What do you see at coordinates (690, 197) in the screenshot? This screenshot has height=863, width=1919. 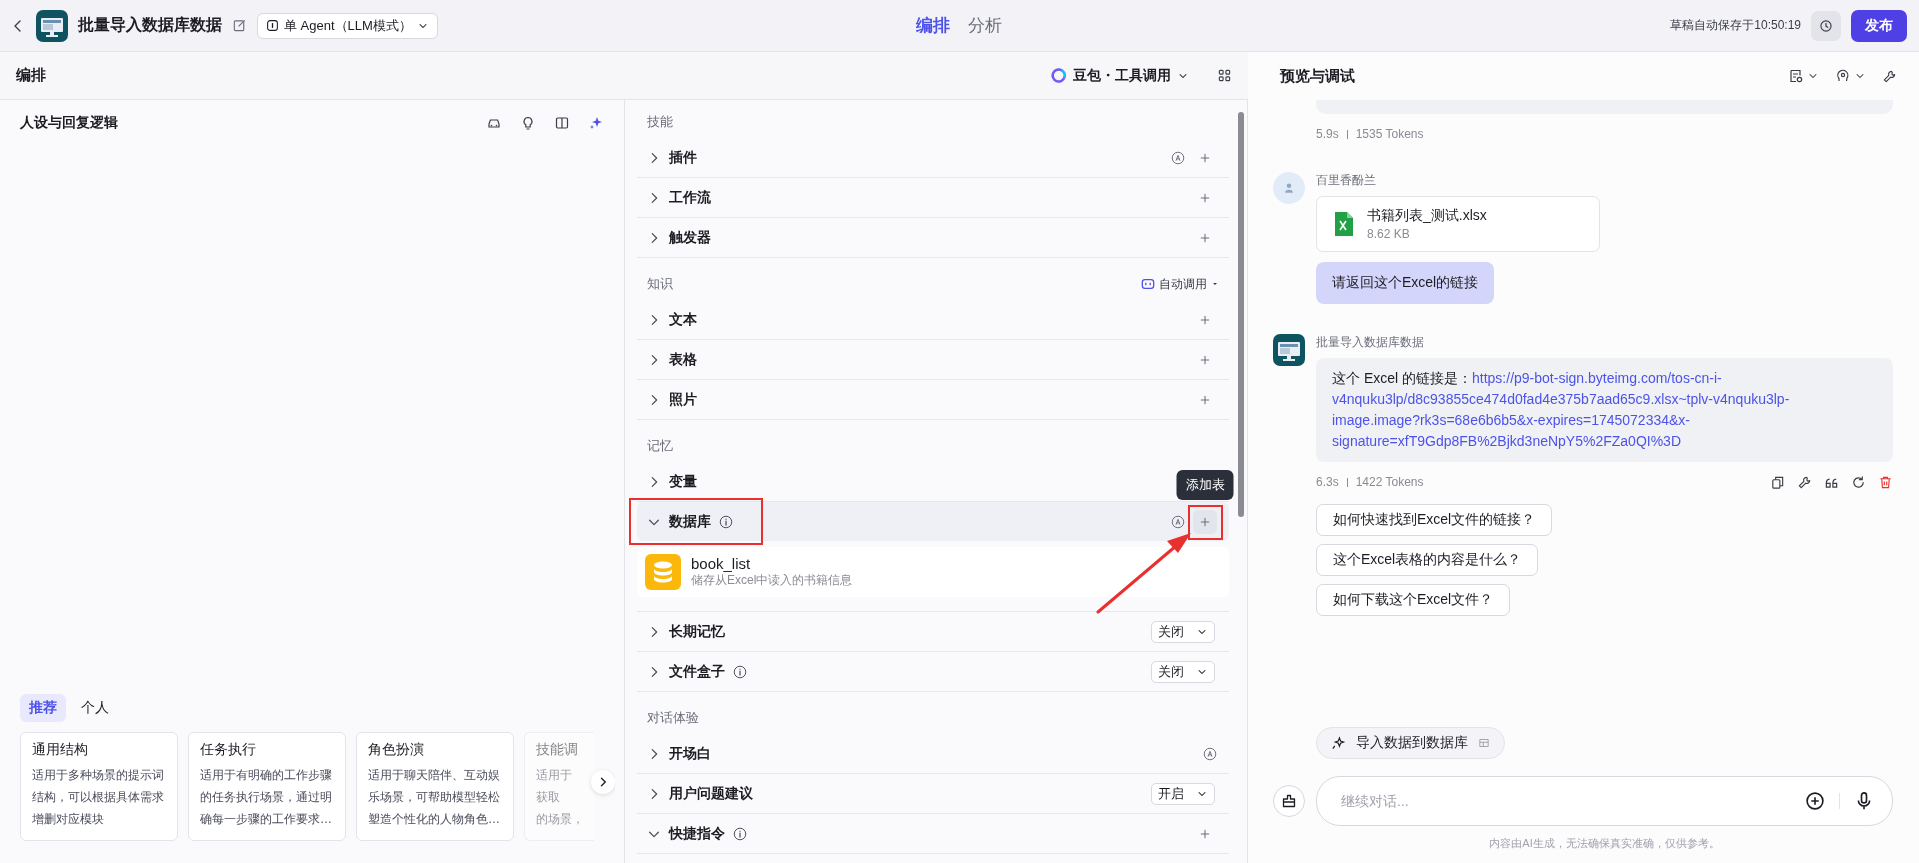 I see `section-label: 工作流` at bounding box center [690, 197].